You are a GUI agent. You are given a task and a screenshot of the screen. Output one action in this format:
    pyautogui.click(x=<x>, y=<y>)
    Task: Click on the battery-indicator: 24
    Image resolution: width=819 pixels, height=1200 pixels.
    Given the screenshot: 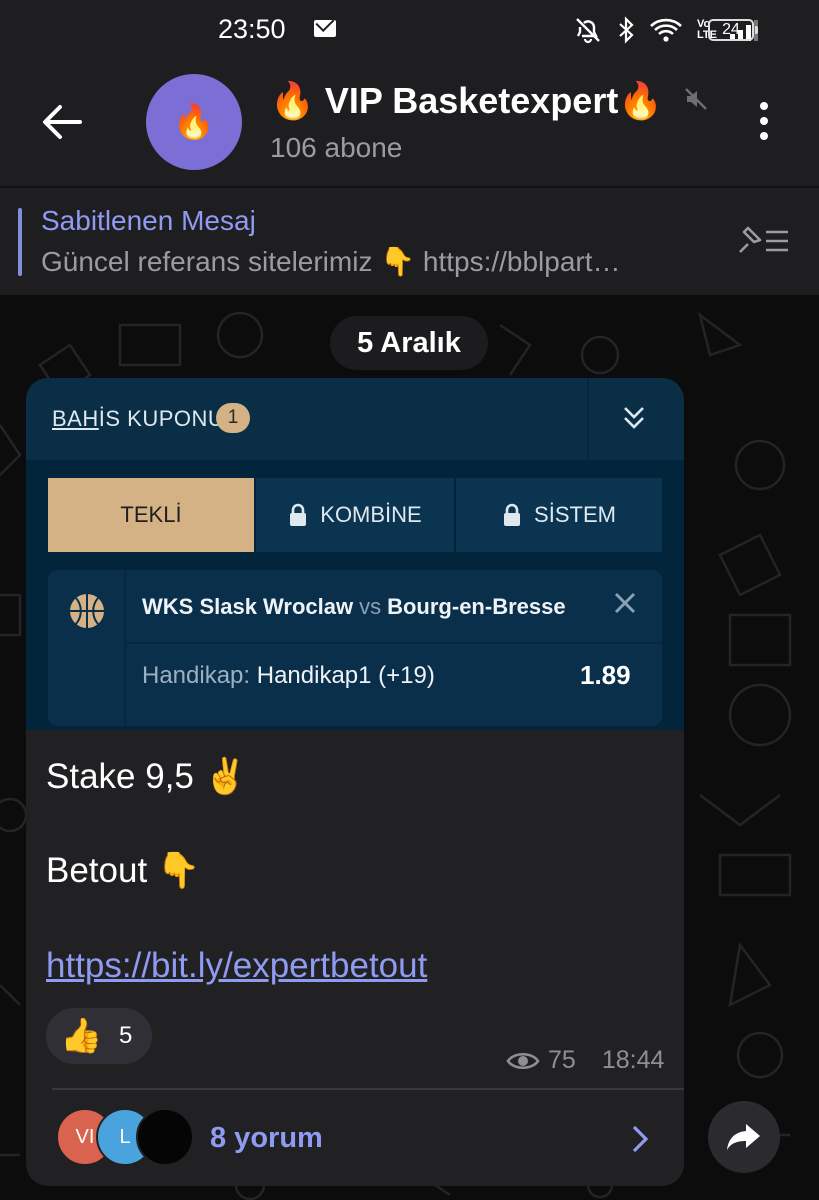 What is the action you would take?
    pyautogui.click(x=733, y=30)
    